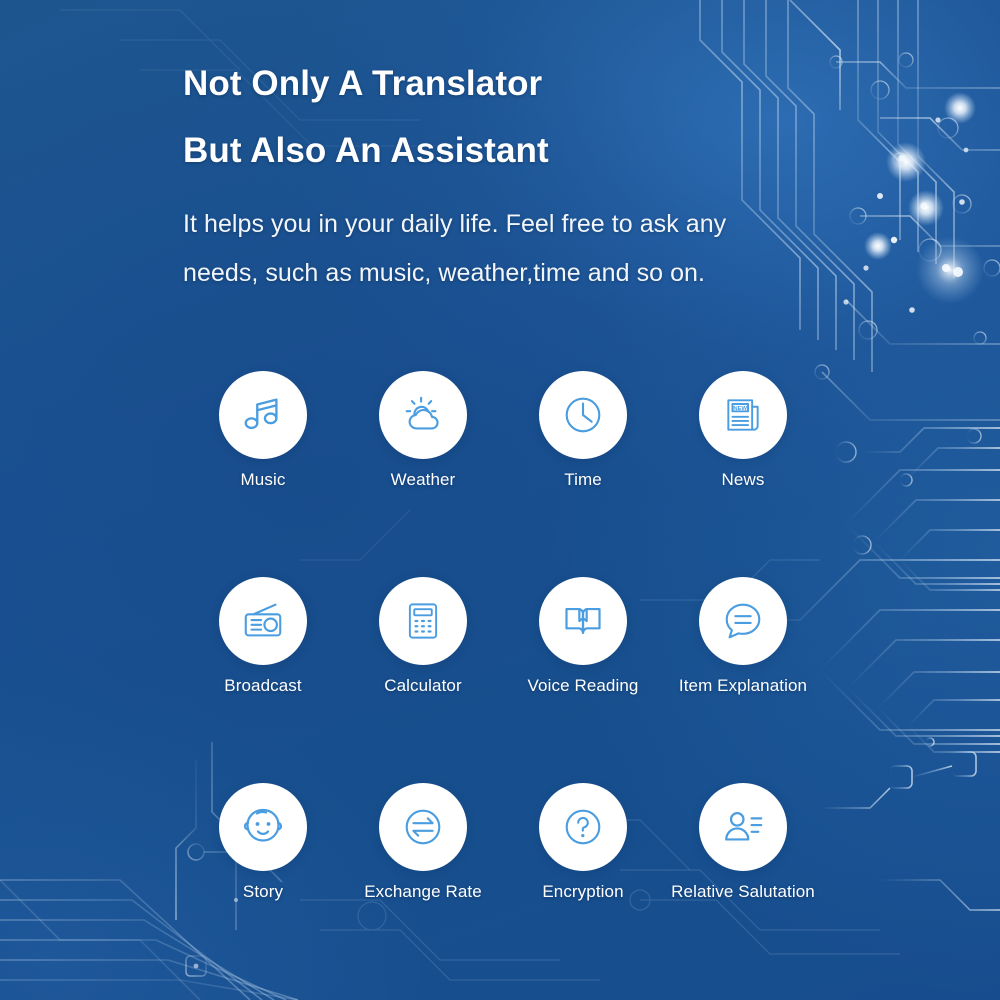 Image resolution: width=1000 pixels, height=1000 pixels. I want to click on exchange-arrows-icon, so click(423, 827).